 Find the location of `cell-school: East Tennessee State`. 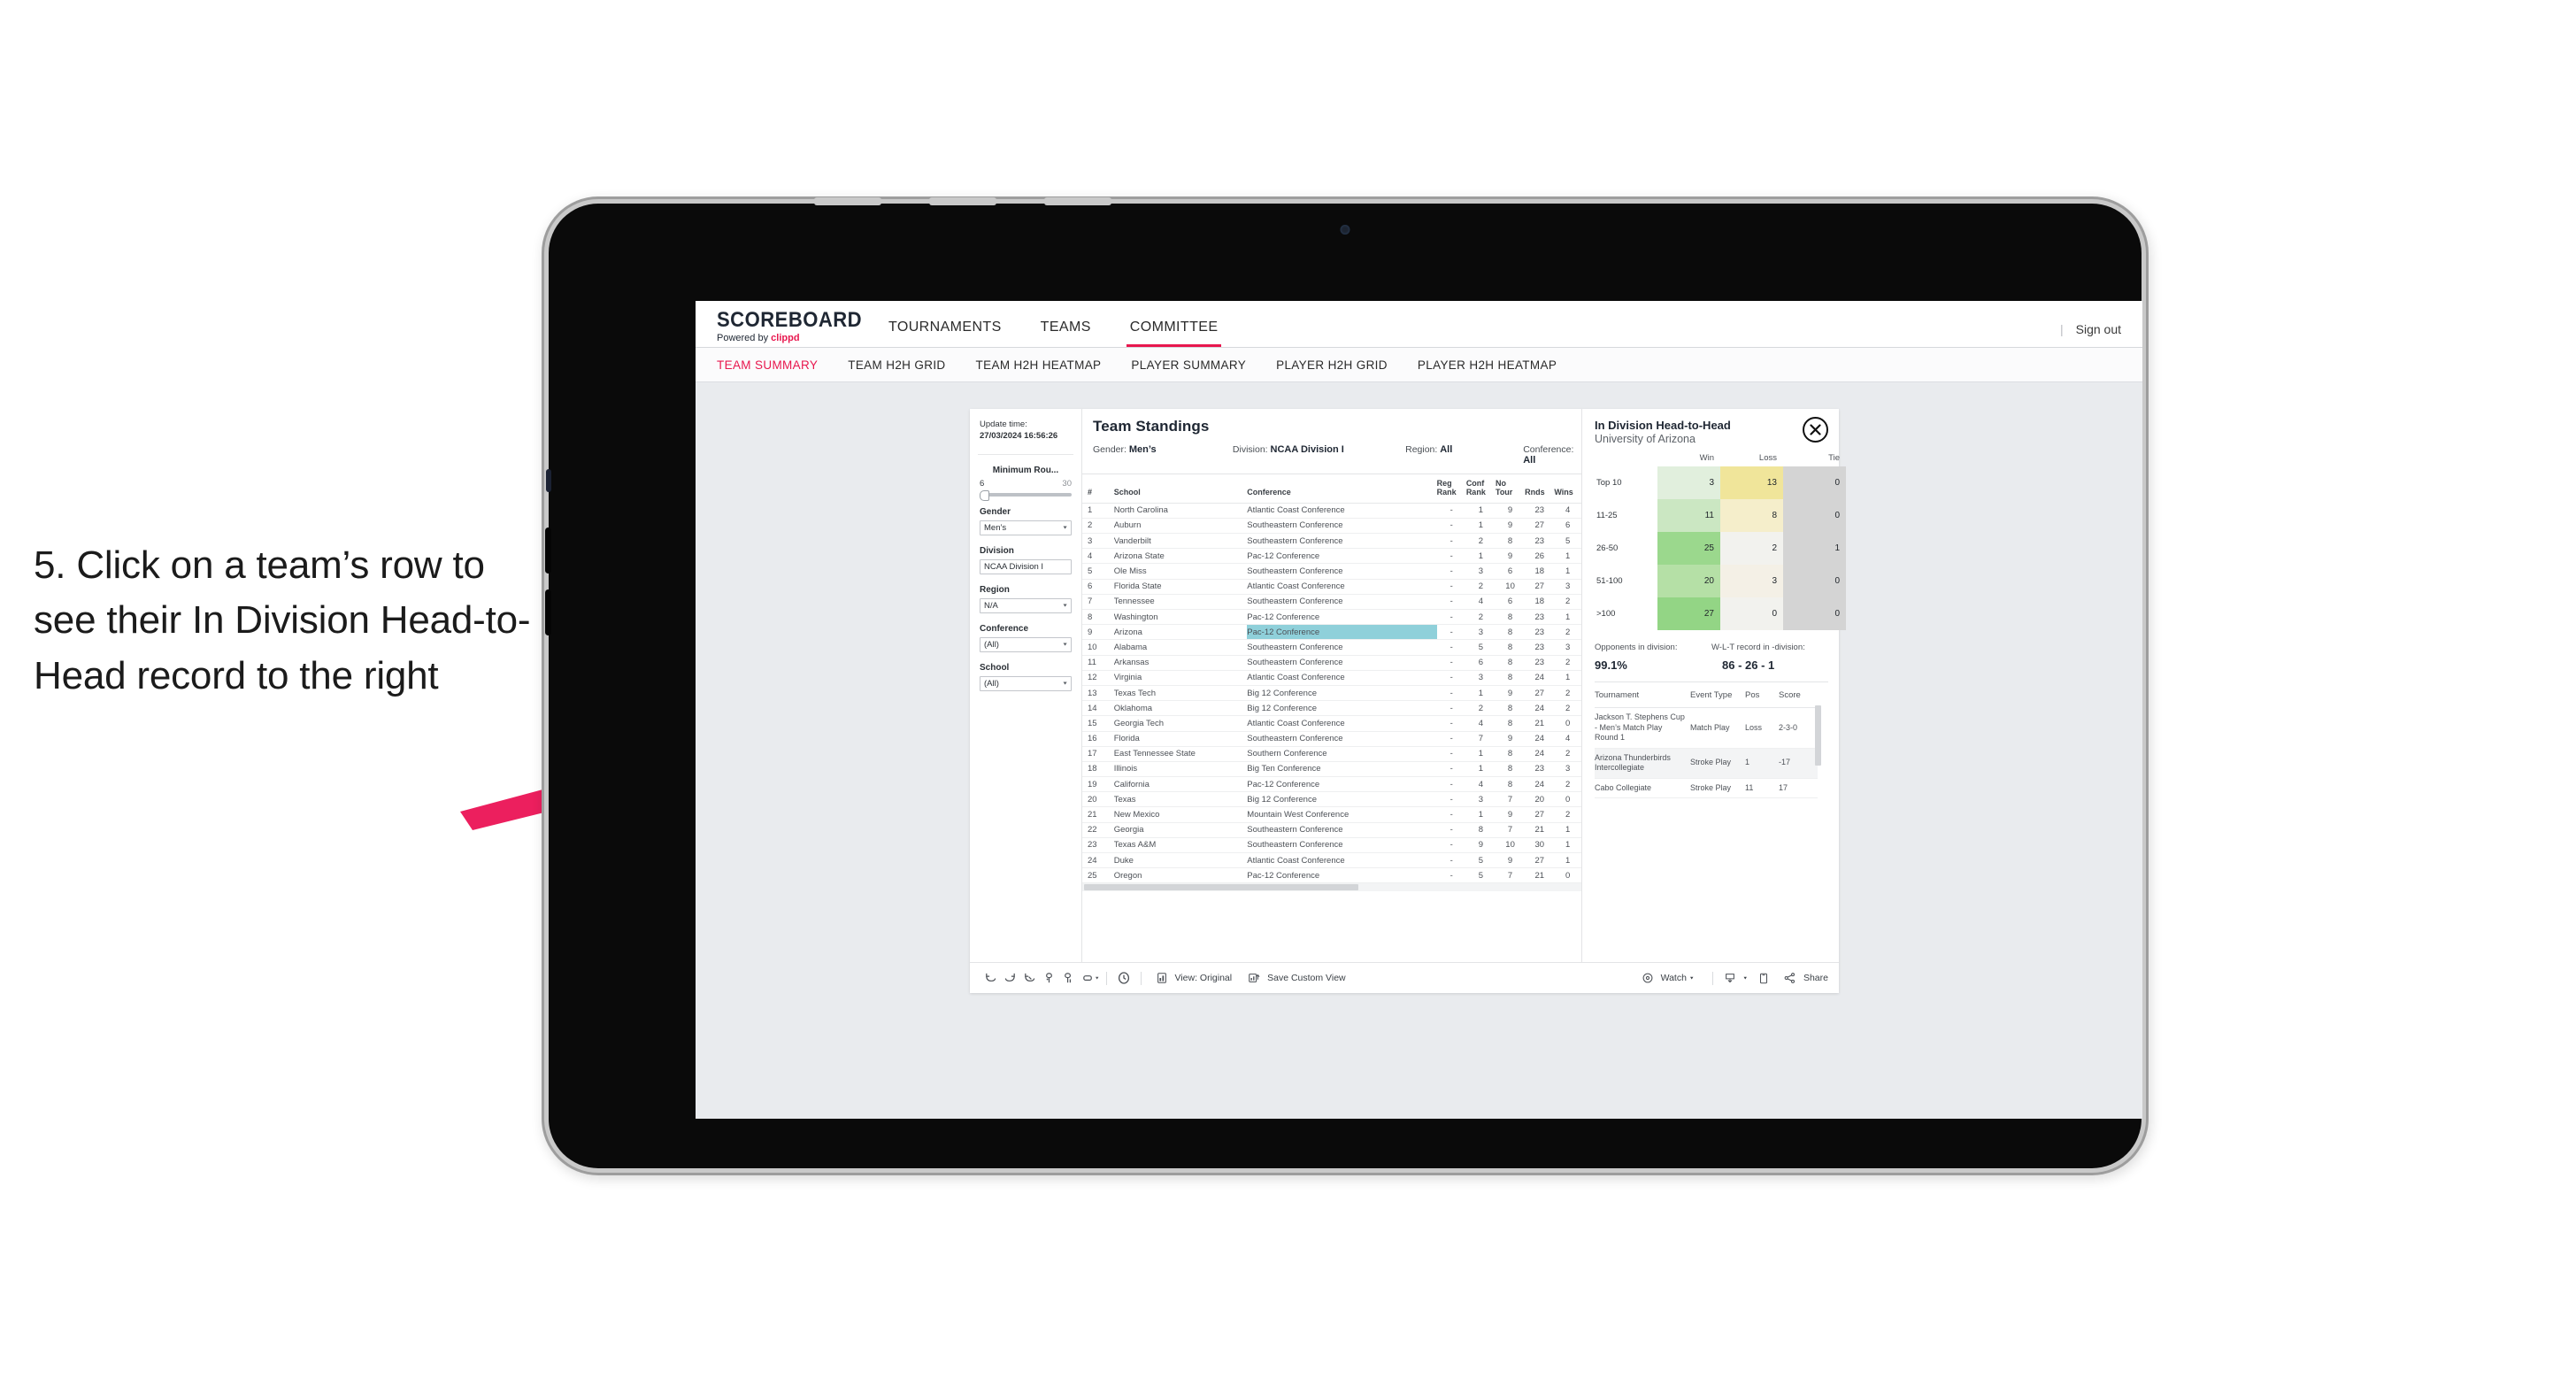

cell-school: East Tennessee State is located at coordinates (1180, 754).